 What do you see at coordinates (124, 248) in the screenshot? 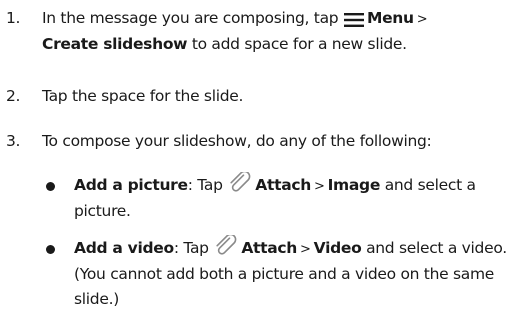
I see `bullet-title: Add a video` at bounding box center [124, 248].